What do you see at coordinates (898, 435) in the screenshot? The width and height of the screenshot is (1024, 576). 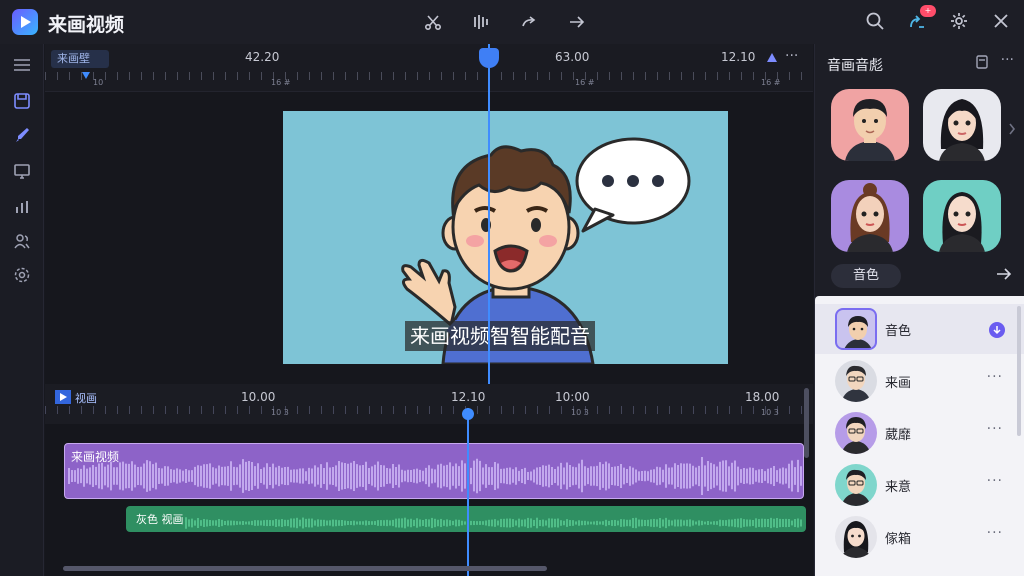 I see `voice-name: 葳靡` at bounding box center [898, 435].